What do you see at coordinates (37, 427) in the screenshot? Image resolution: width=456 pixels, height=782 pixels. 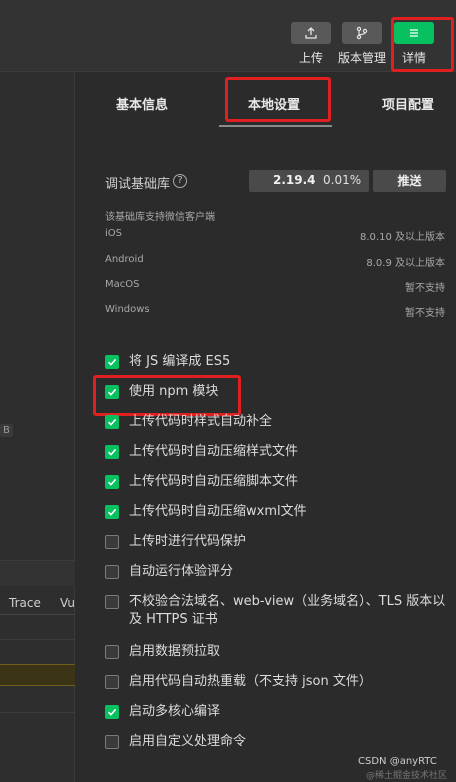 I see `left-panel: B Trace Vu` at bounding box center [37, 427].